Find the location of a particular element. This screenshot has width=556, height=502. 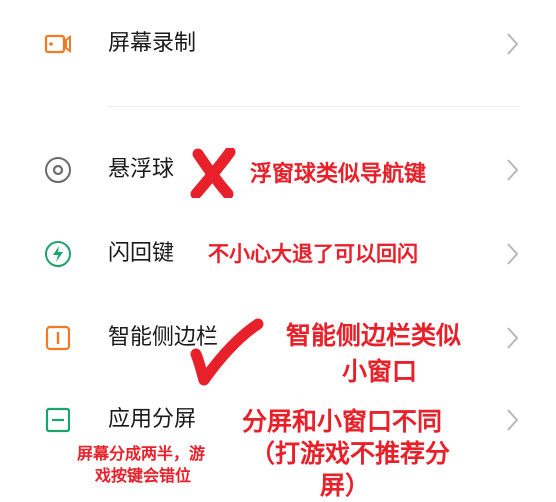

split-screen-label: 应用分屏 is located at coordinates (152, 419).